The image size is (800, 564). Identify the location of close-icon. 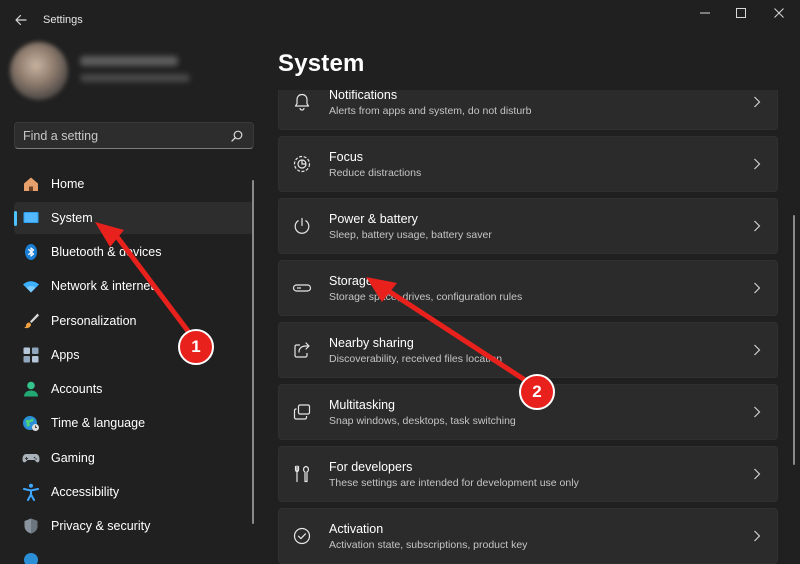
(779, 13).